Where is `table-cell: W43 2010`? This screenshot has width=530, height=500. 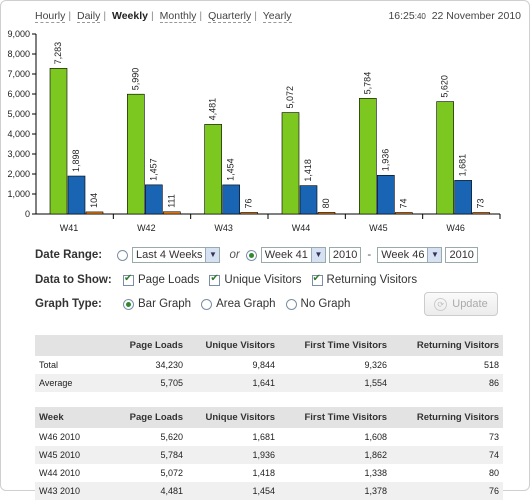
table-cell: W43 2010 is located at coordinates (70, 491).